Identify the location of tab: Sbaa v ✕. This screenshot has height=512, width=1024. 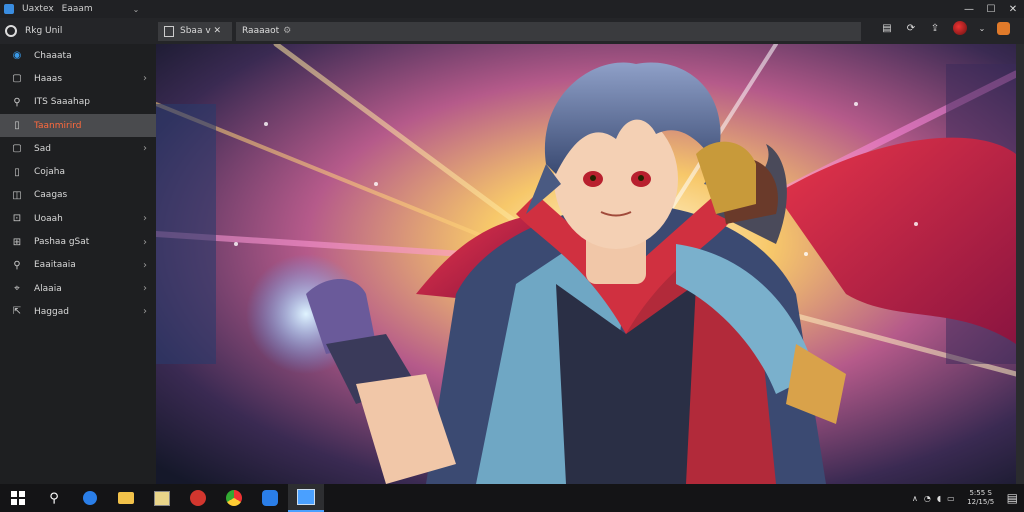
(195, 31).